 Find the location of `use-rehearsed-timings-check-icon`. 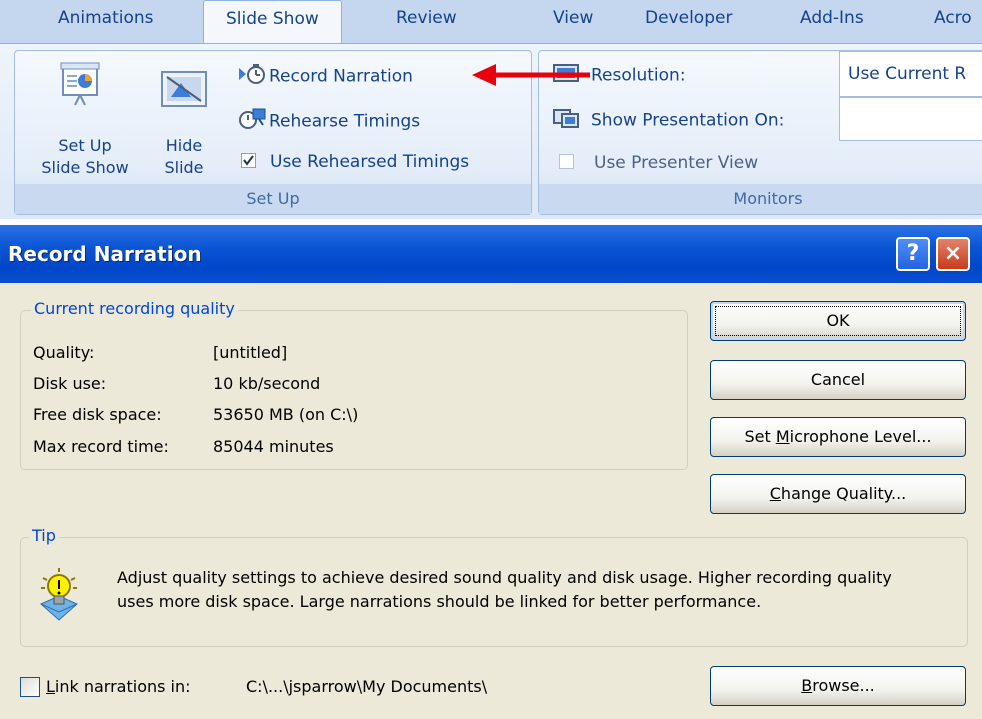

use-rehearsed-timings-check-icon is located at coordinates (248, 160).